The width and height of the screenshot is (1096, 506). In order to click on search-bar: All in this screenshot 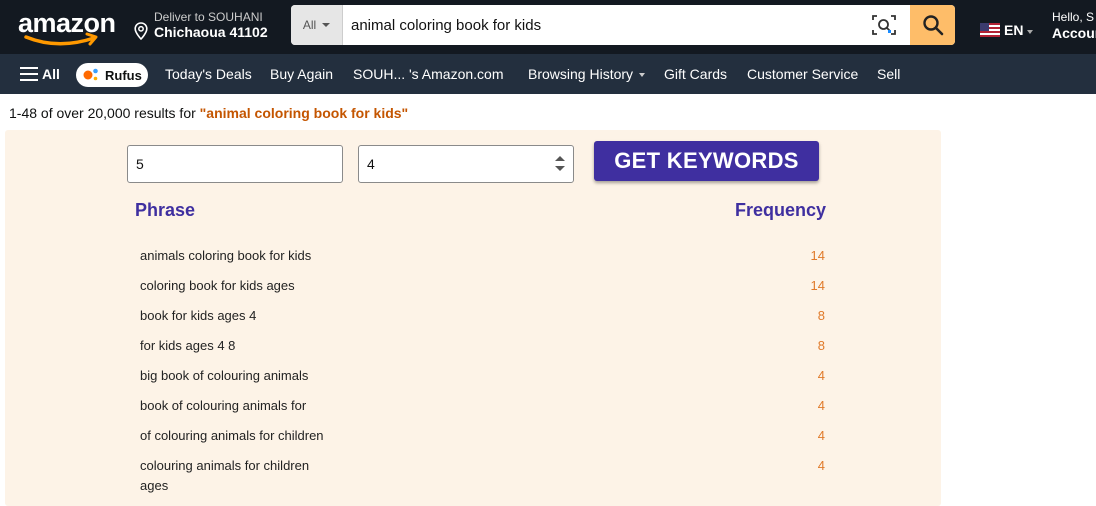, I will do `click(623, 25)`.